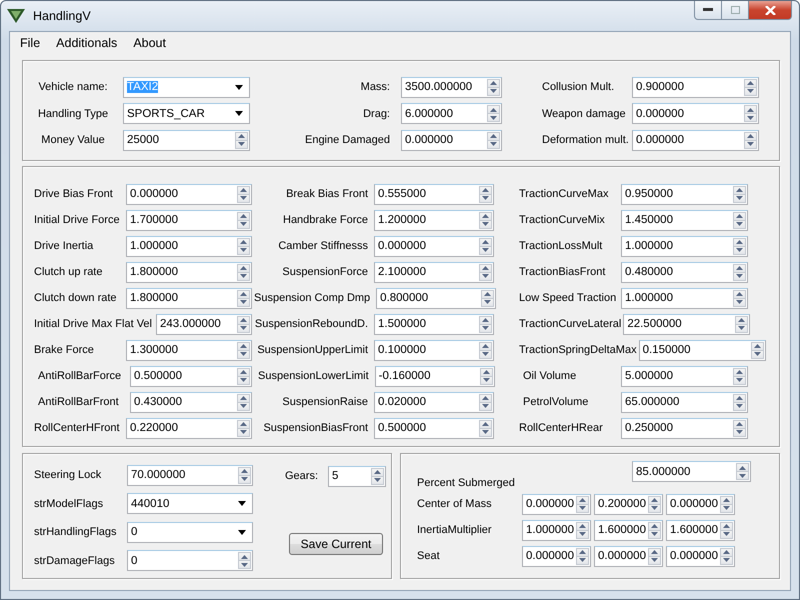 The width and height of the screenshot is (800, 600). What do you see at coordinates (684, 194) in the screenshot?
I see `spin-box: 0.950000` at bounding box center [684, 194].